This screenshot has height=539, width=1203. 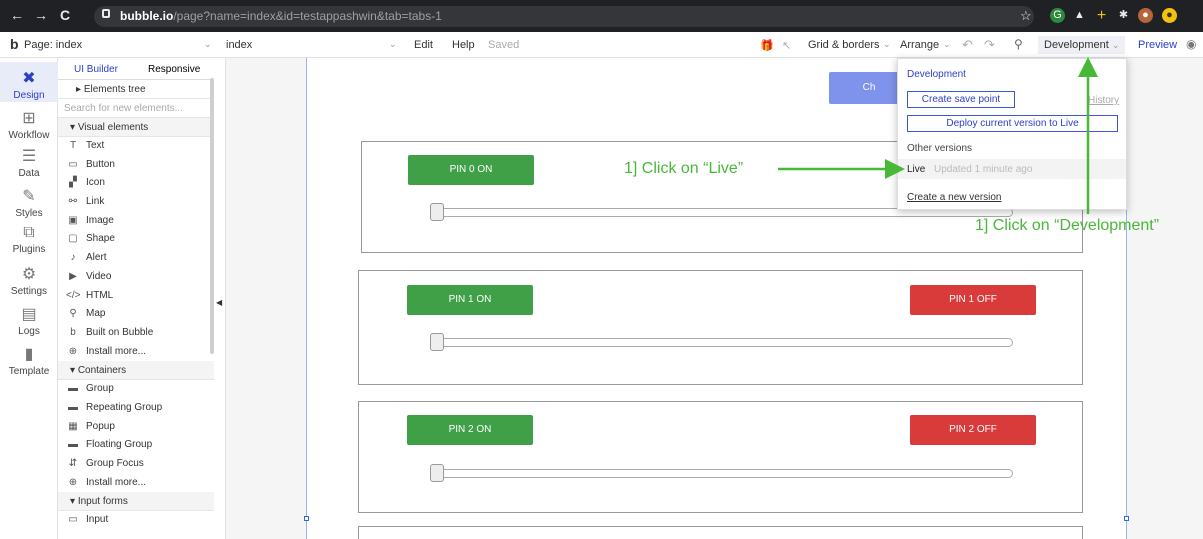 I want to click on plugins-icon: ⧉, so click(x=29, y=232).